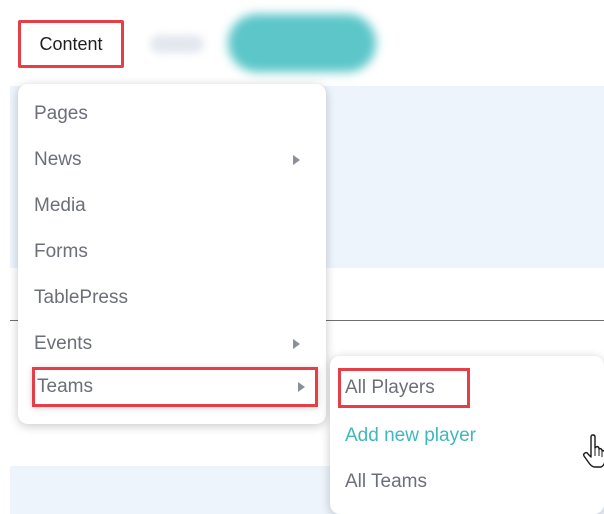 This screenshot has height=514, width=604. I want to click on menu-item-forms: Forms, so click(172, 252).